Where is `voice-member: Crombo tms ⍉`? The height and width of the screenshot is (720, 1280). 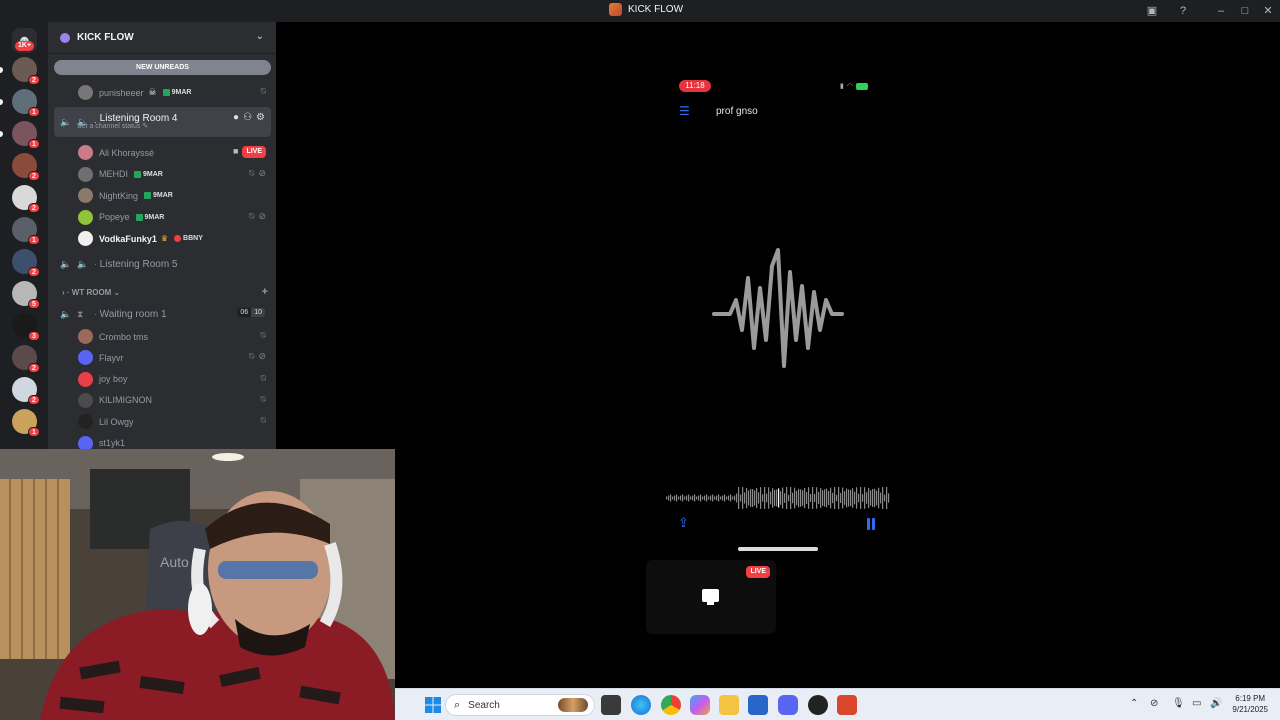
voice-member: Crombo tms ⍉ is located at coordinates (162, 336).